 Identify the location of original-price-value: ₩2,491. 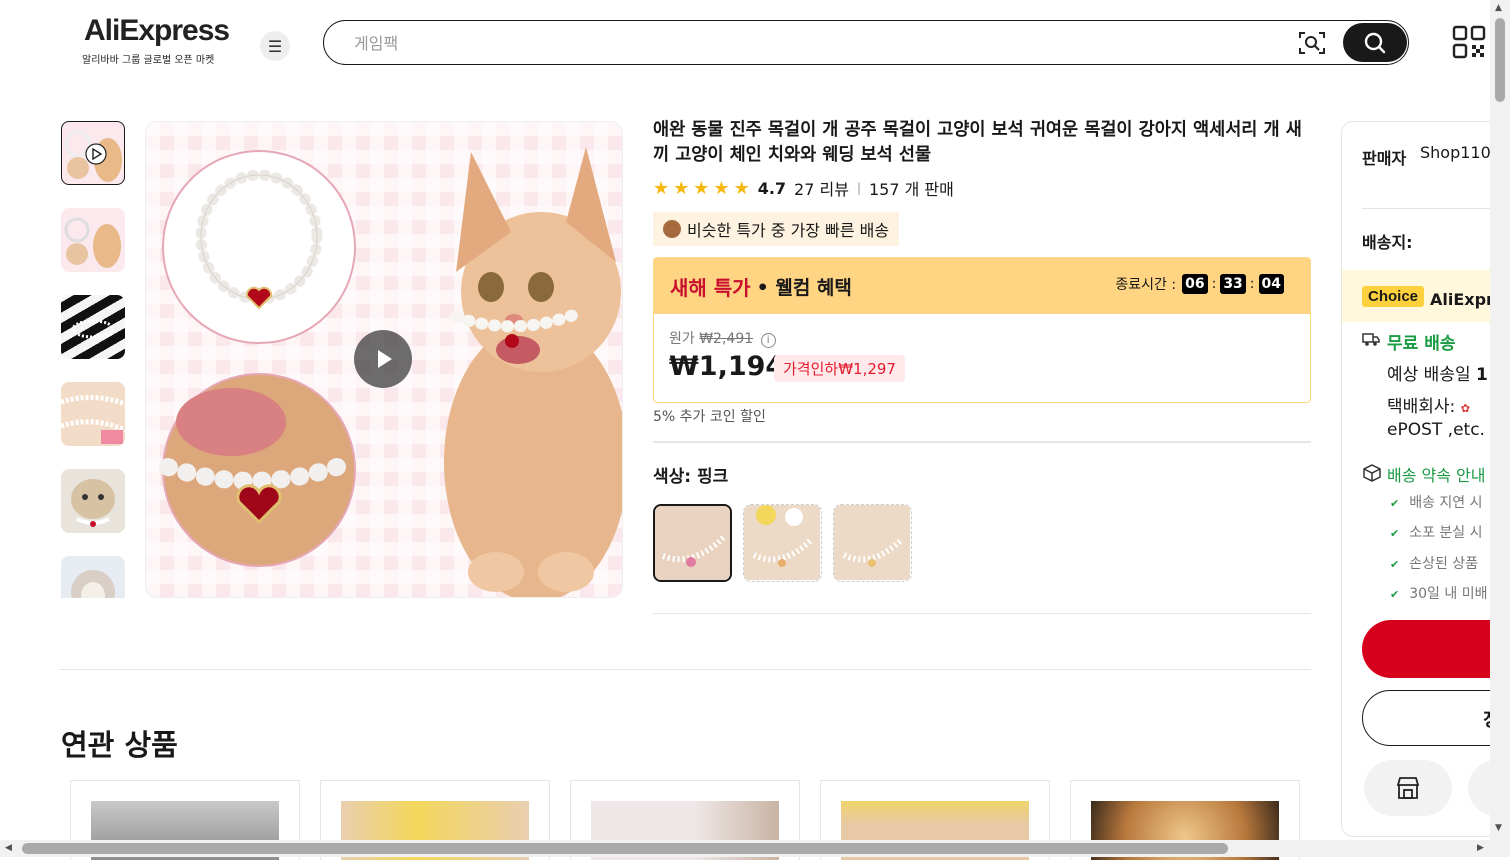
(726, 339).